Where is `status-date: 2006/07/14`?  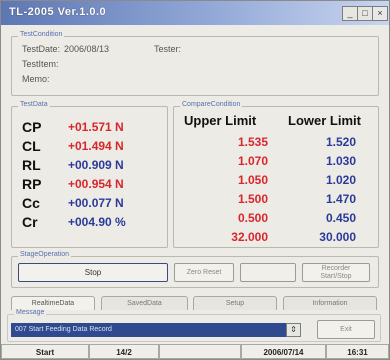 status-date: 2006/07/14 is located at coordinates (283, 351).